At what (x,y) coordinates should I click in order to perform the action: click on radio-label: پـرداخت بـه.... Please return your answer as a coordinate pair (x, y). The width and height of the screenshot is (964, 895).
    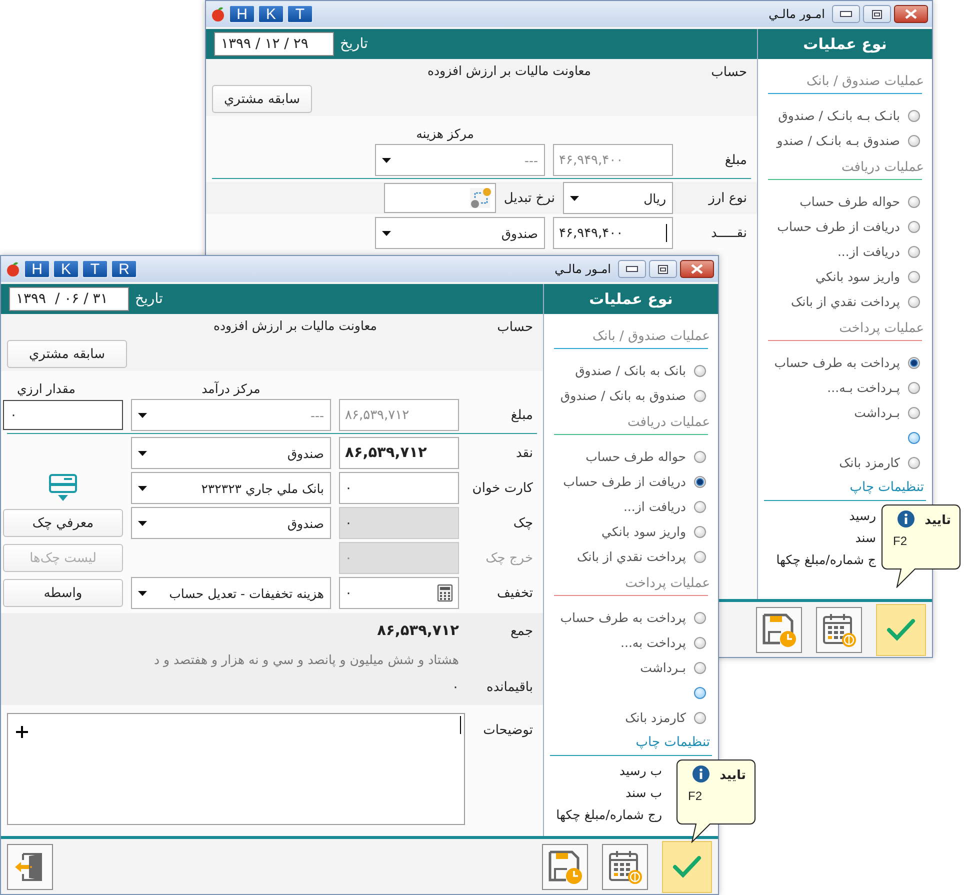
    Looking at the image, I should click on (863, 387).